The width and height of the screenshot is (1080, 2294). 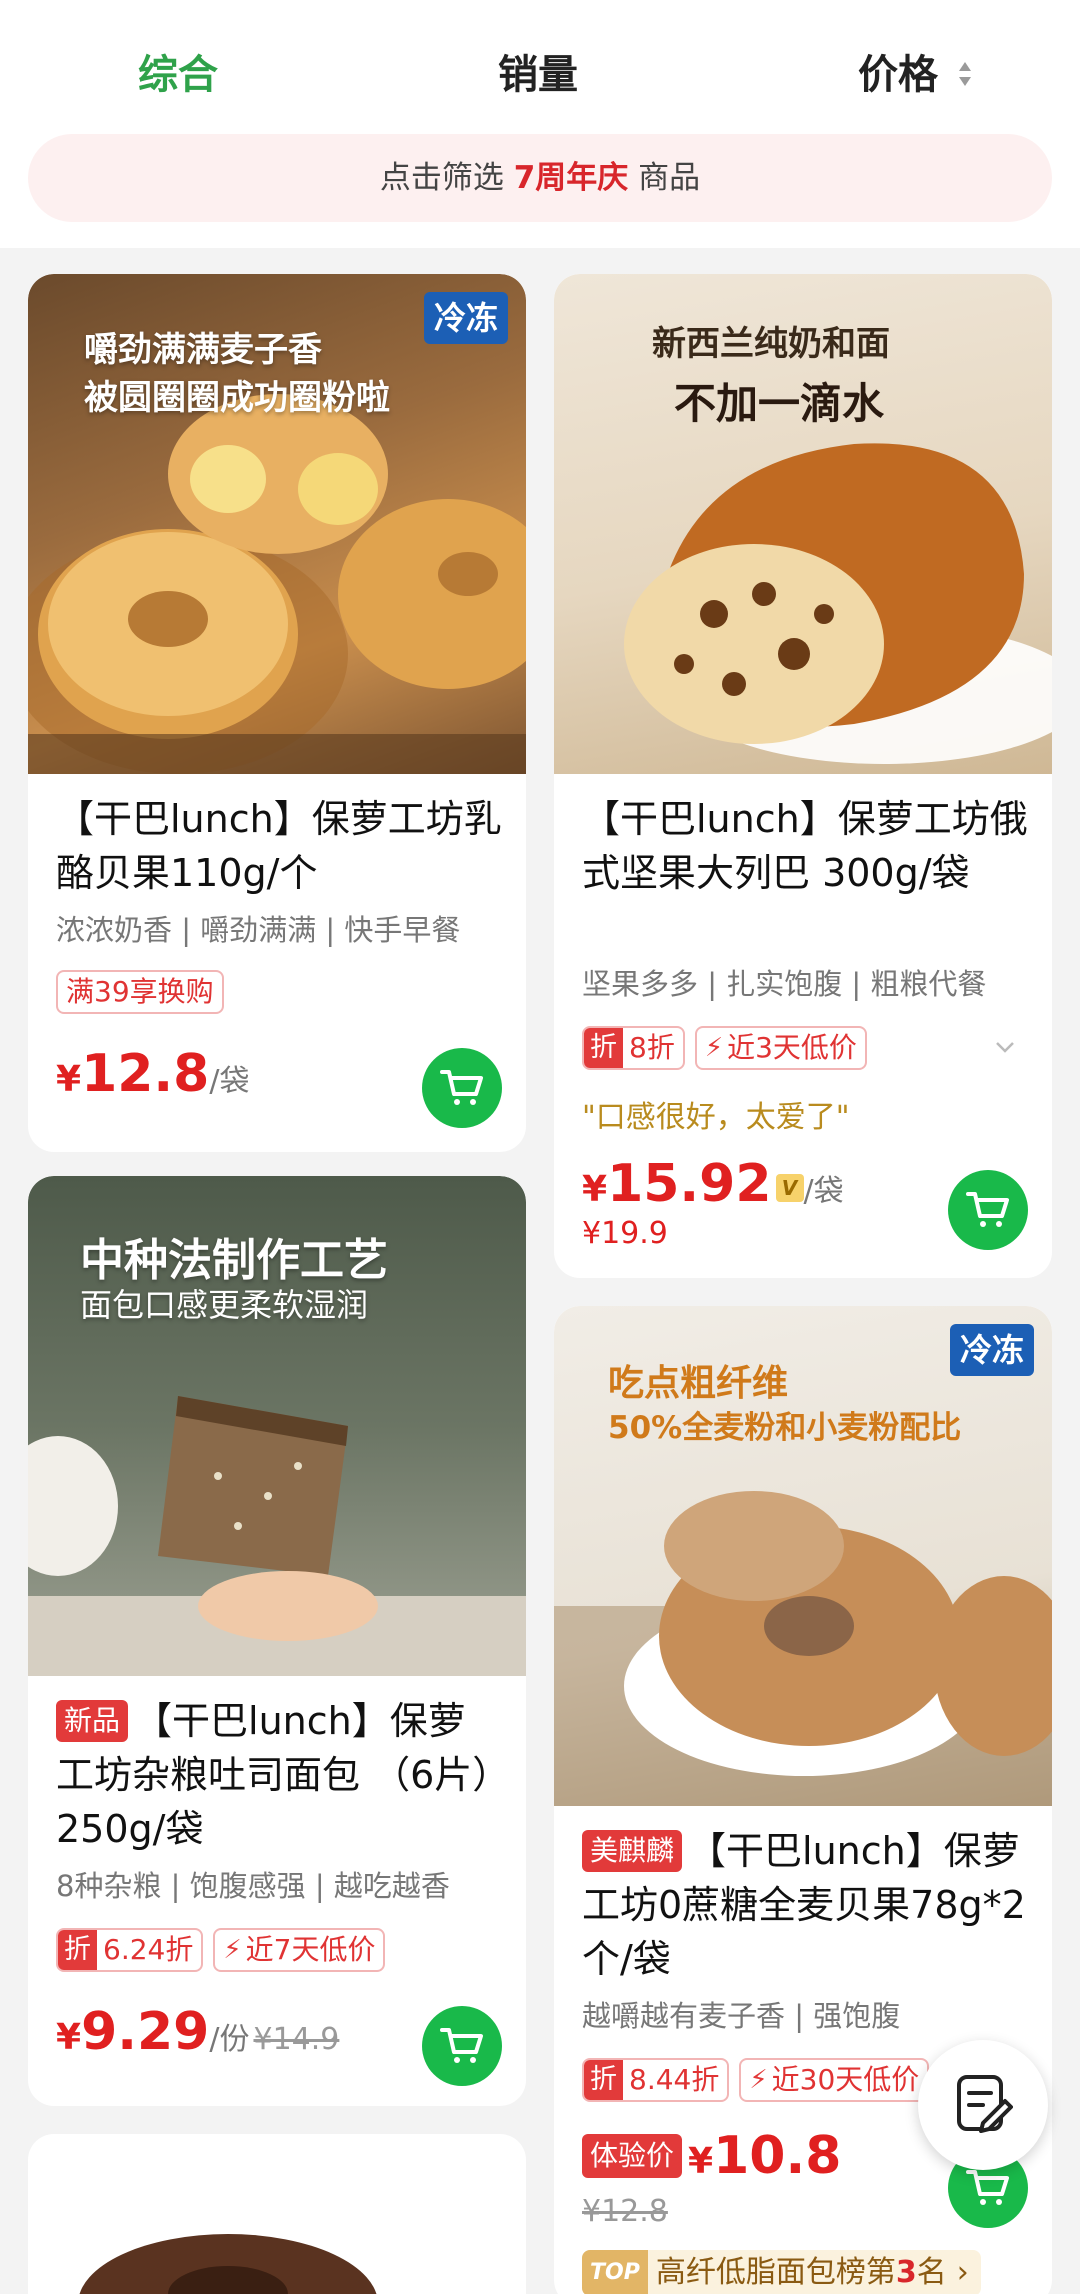 I want to click on low-price-tag: ⚡ 近3天低价, so click(x=780, y=1048).